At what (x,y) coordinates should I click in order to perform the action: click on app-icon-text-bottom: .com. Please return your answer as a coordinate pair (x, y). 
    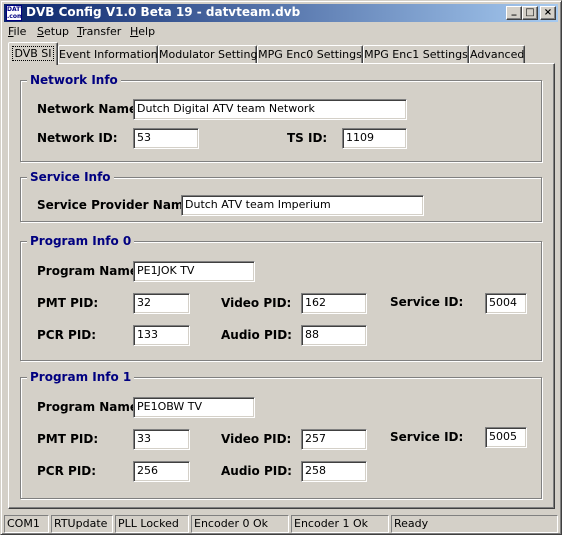
    Looking at the image, I should click on (14, 16).